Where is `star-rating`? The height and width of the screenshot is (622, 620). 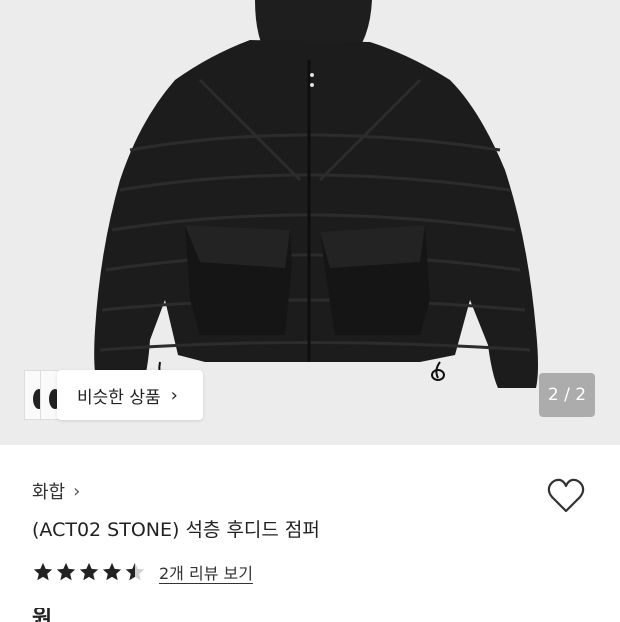 star-rating is located at coordinates (89, 572).